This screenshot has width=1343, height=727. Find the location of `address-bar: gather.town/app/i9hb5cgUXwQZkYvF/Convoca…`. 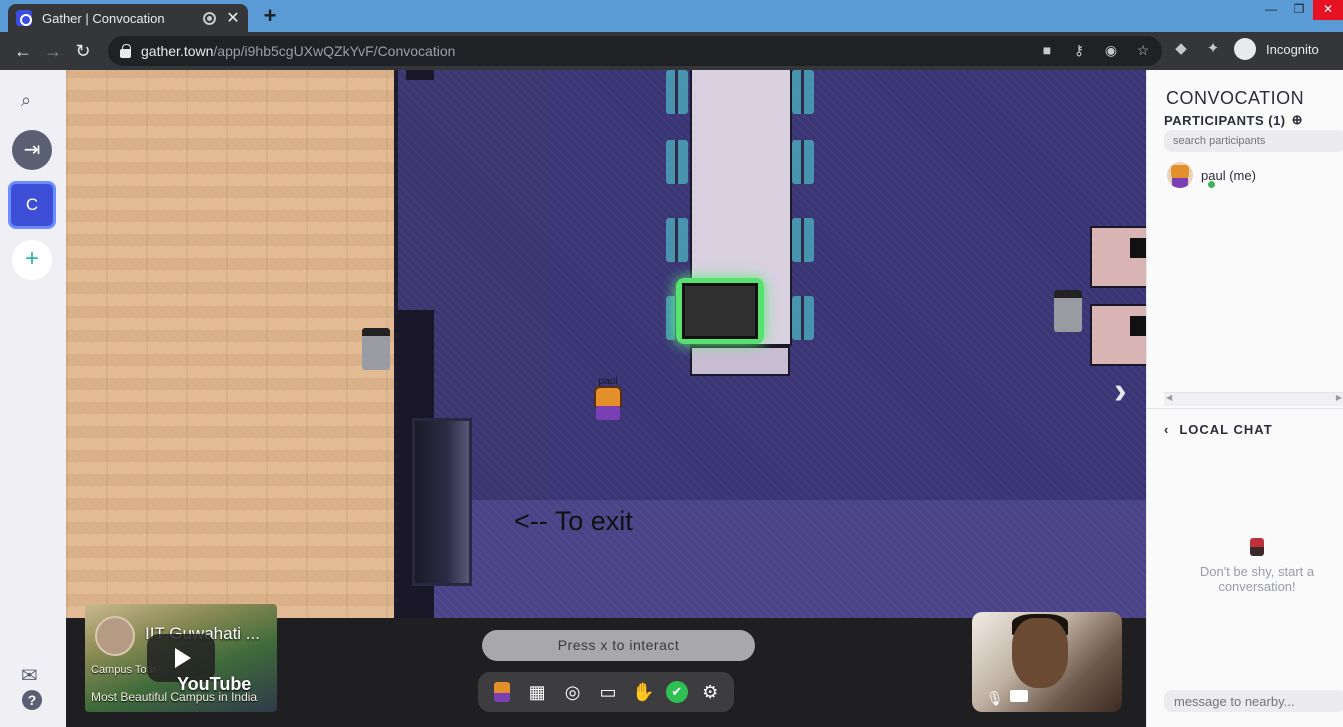

address-bar: gather.town/app/i9hb5cgUXwQZkYvF/Convoca… is located at coordinates (635, 51).